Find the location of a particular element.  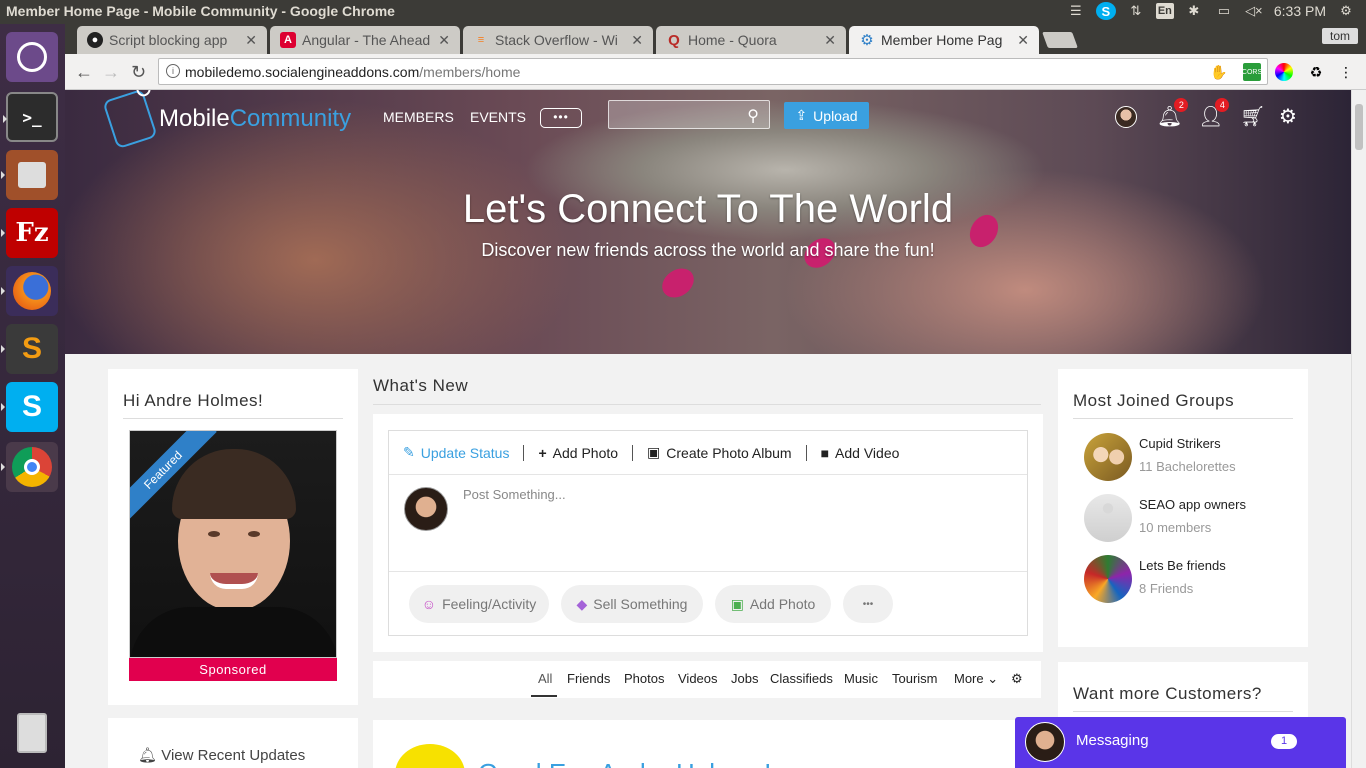

filter-videos: Videos is located at coordinates (698, 678).